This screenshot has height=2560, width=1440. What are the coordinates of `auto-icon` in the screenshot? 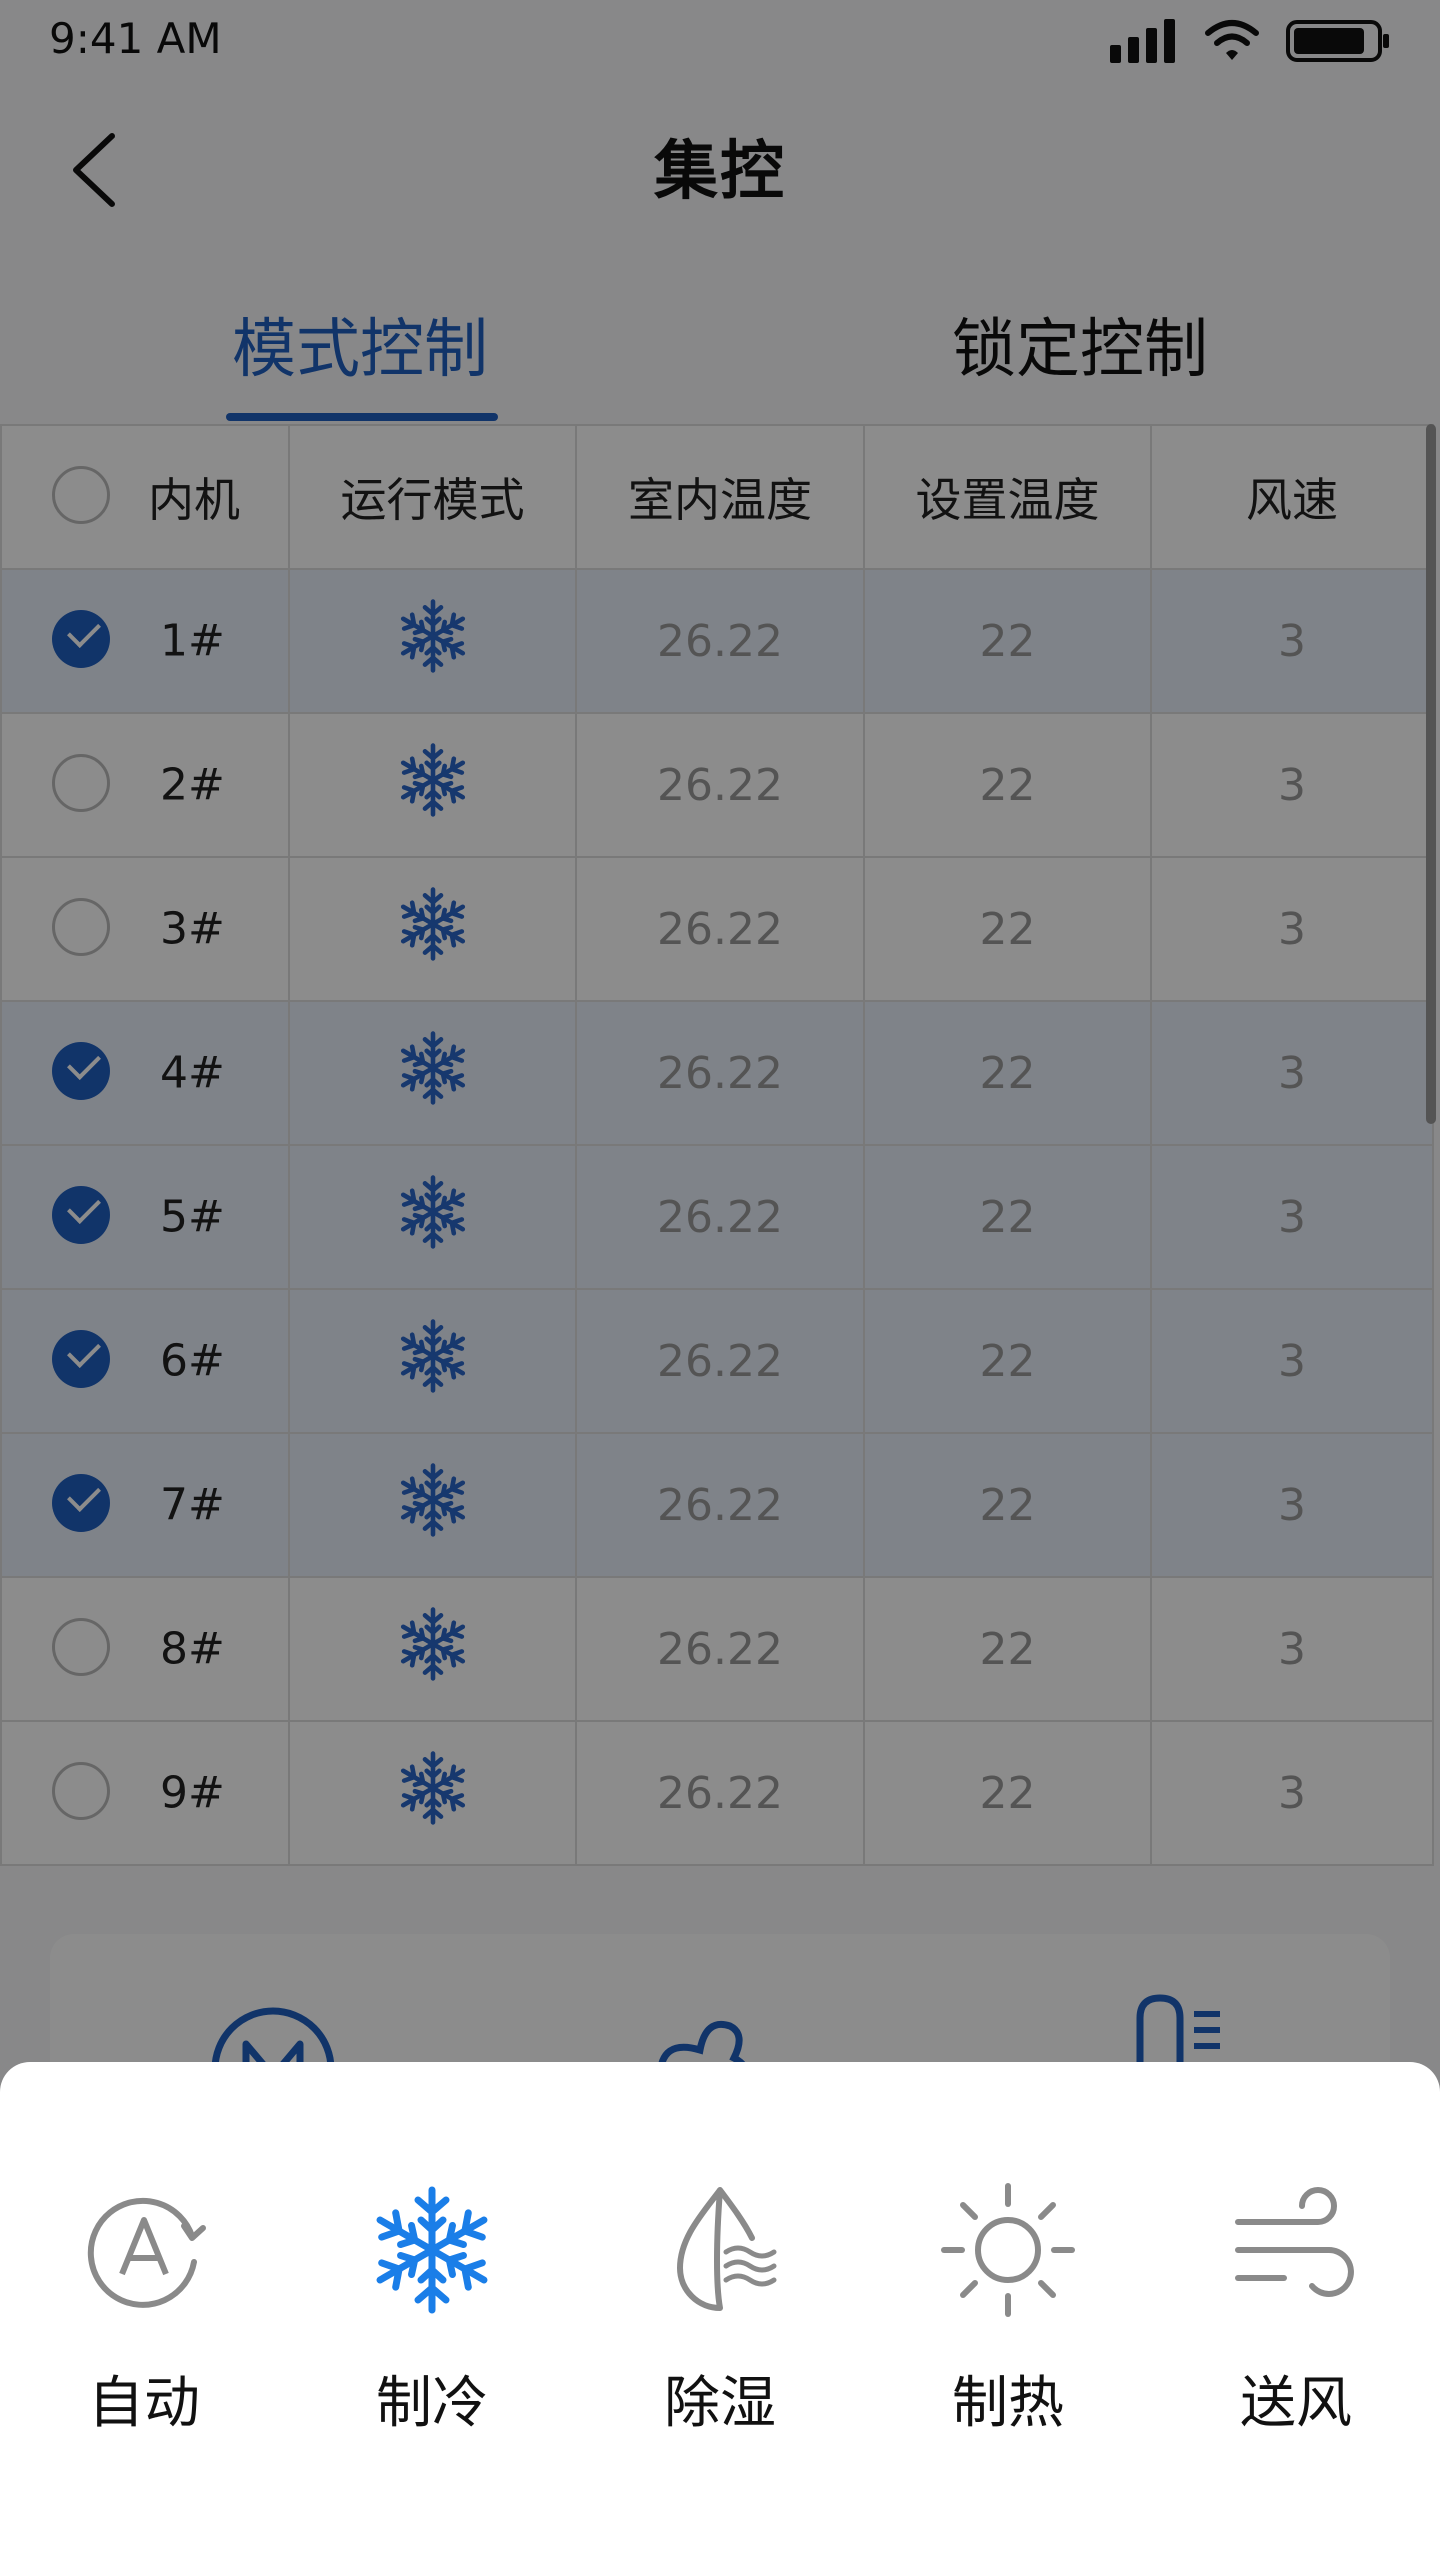 It's located at (146, 2252).